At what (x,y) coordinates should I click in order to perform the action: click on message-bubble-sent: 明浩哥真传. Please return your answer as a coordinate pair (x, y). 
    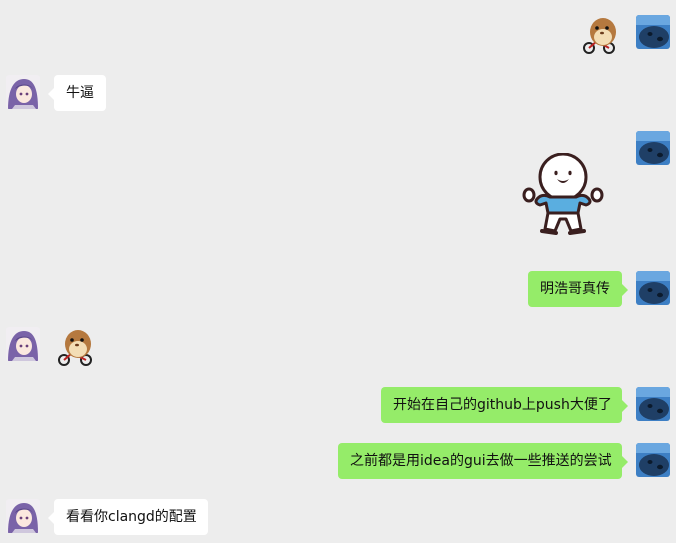
    Looking at the image, I should click on (578, 289).